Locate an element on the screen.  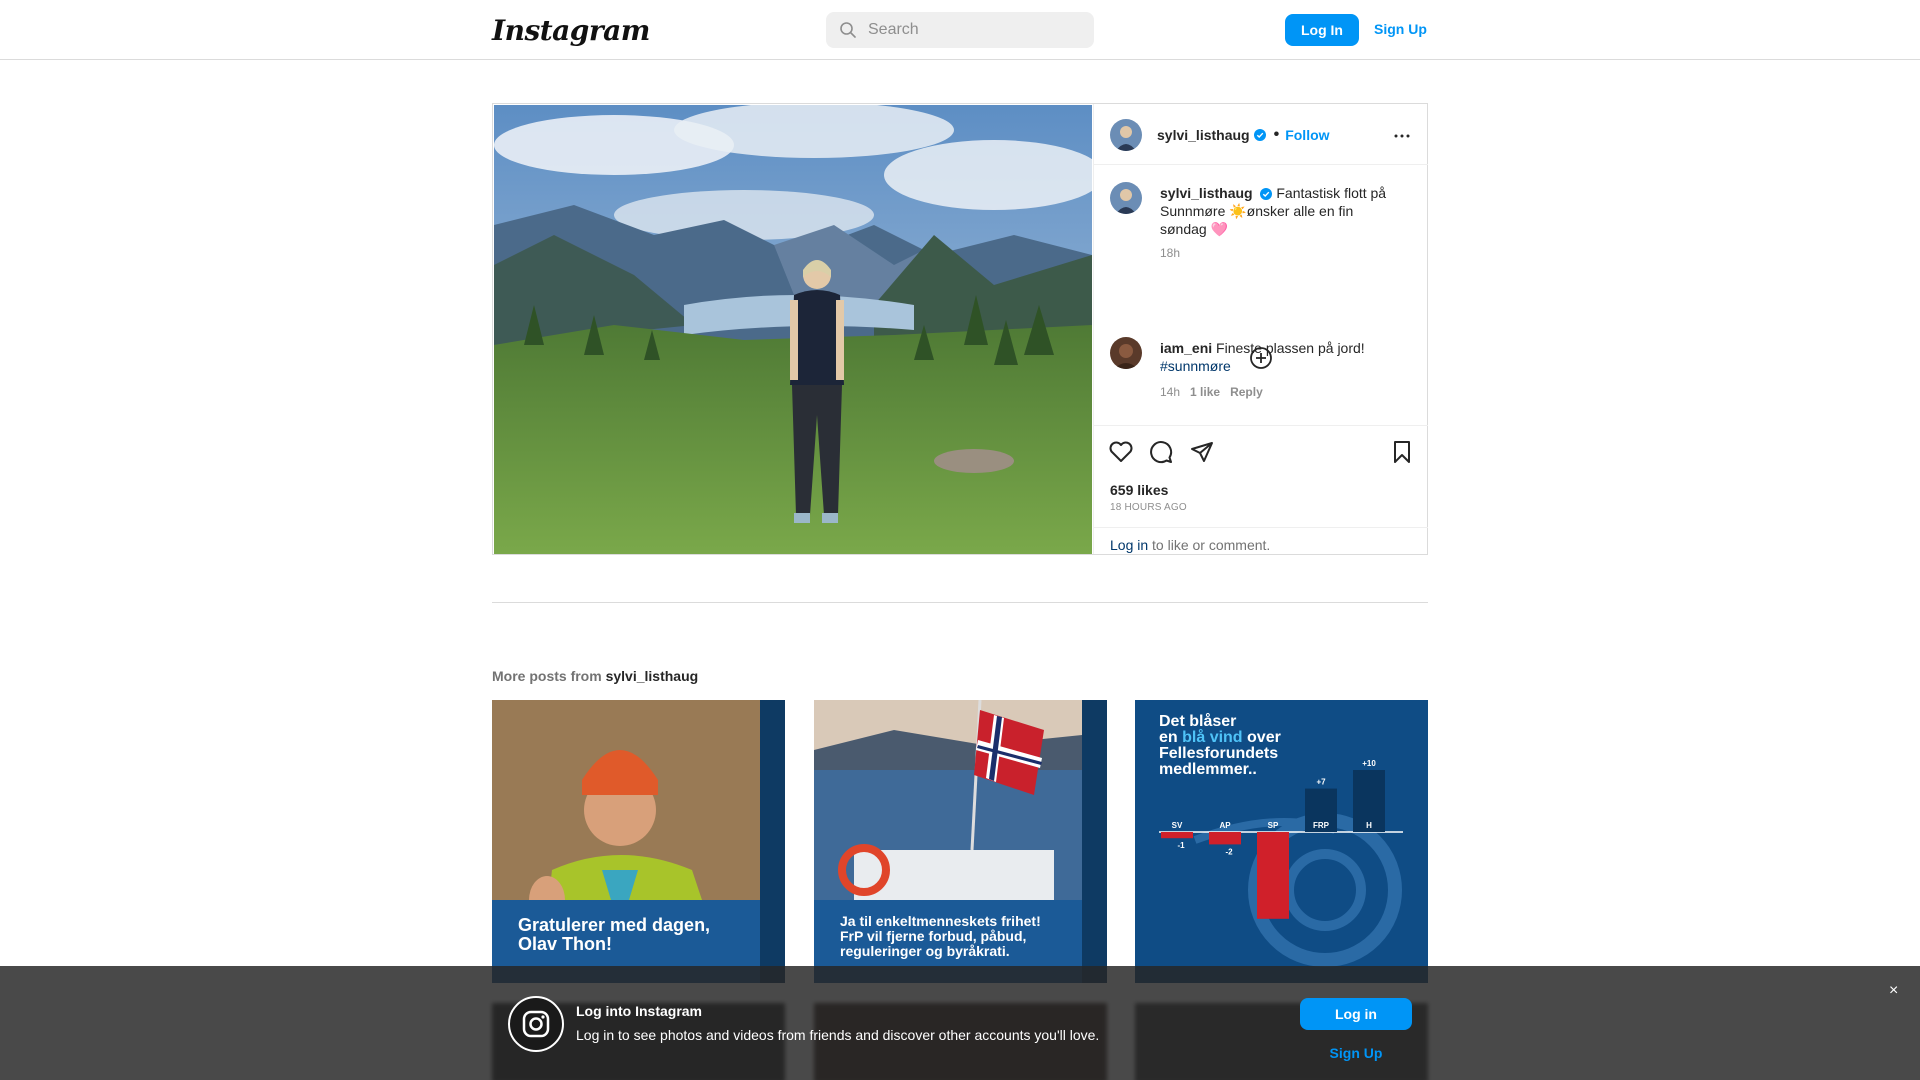
login-button: Log In is located at coordinates (1322, 30).